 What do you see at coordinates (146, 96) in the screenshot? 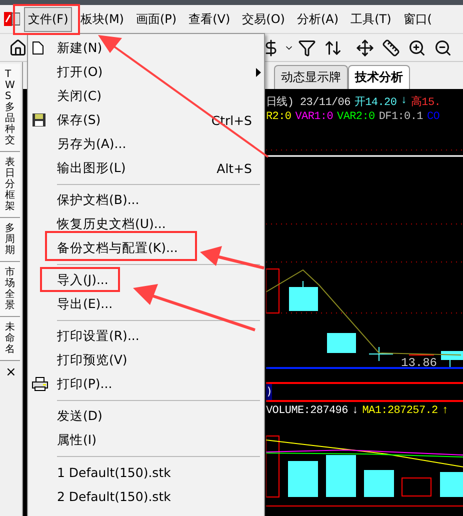
I see `menu-entry: 关闭(C)` at bounding box center [146, 96].